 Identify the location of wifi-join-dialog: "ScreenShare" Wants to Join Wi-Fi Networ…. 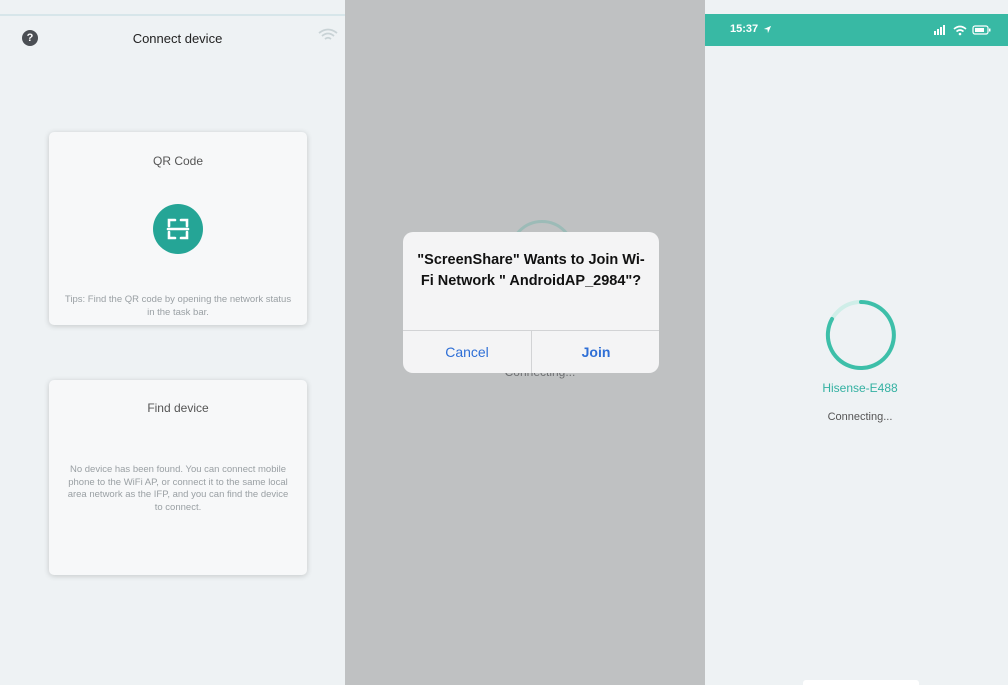
(531, 302).